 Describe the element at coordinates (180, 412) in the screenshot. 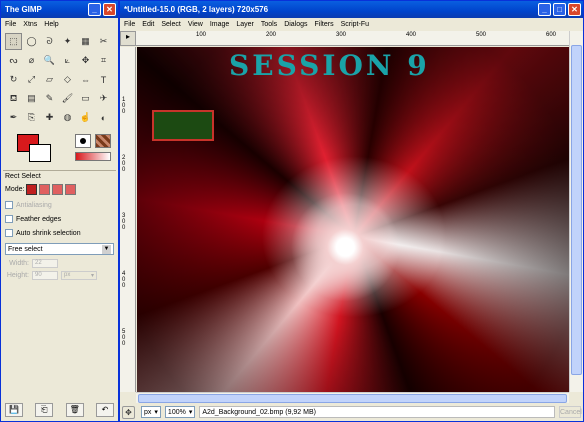

I see `zoom-select: 100% ▾` at that location.